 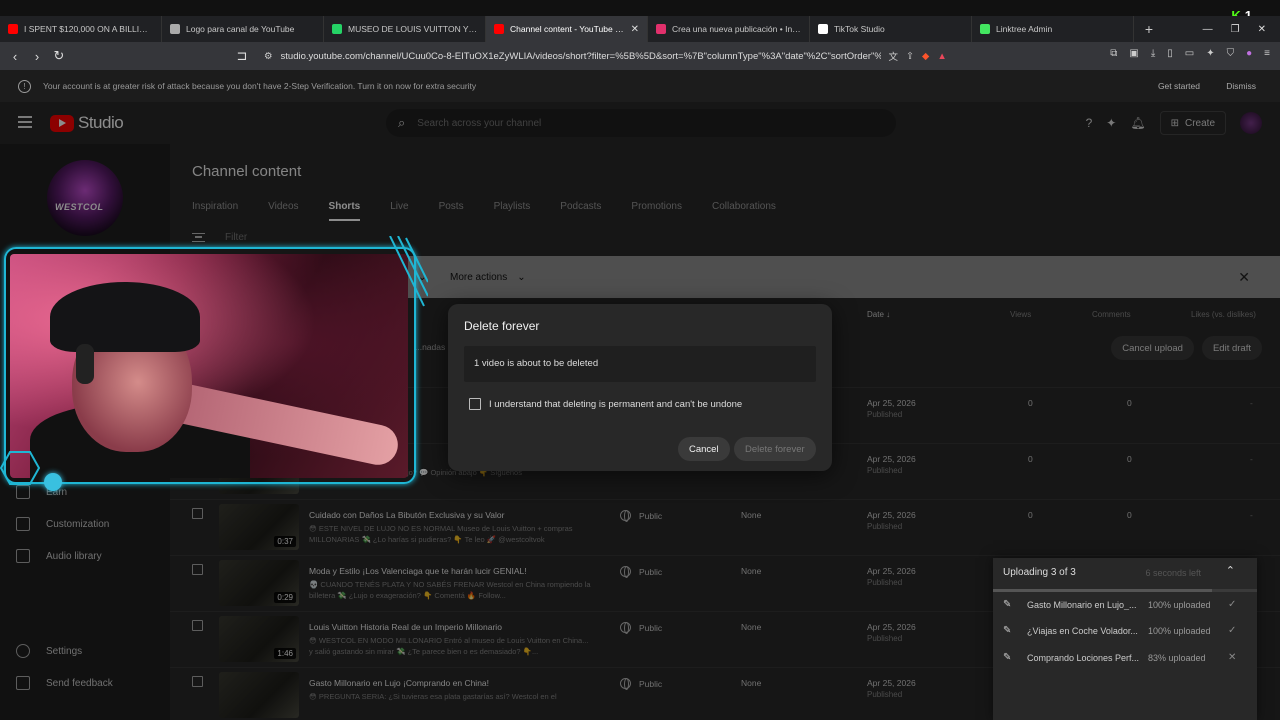 What do you see at coordinates (59, 56) in the screenshot?
I see `reload-icon: ↻` at bounding box center [59, 56].